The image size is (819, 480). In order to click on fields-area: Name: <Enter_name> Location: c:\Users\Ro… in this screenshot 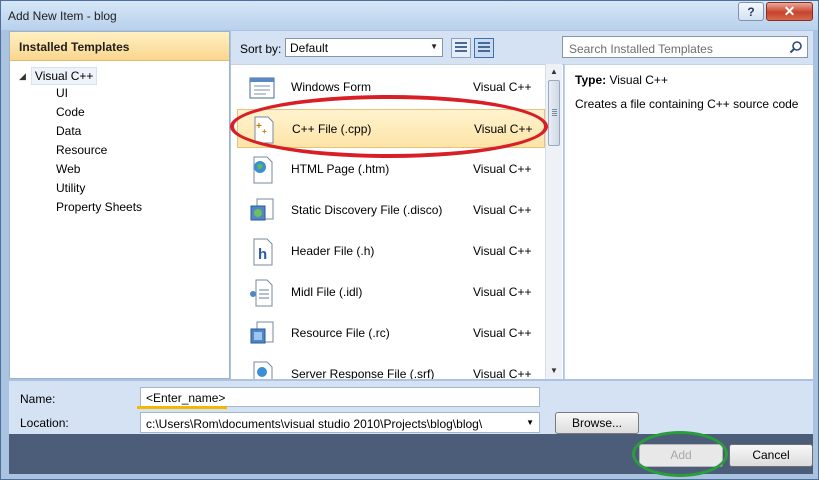, I will do `click(411, 407)`.